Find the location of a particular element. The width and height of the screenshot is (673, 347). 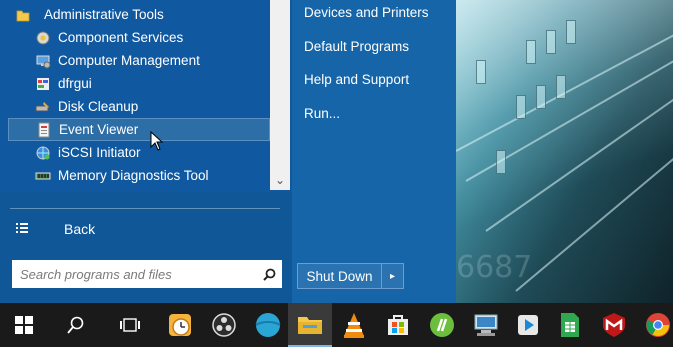

taskbar-app-store is located at coordinates (398, 325).